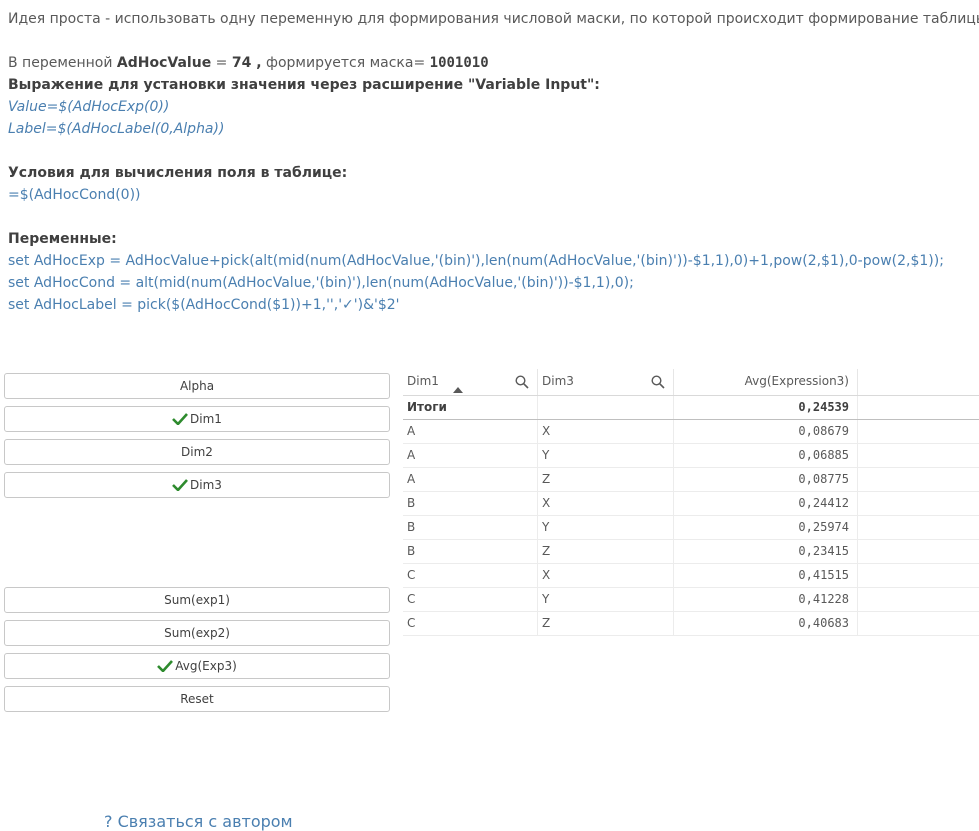 Image resolution: width=979 pixels, height=831 pixels. I want to click on table-row: C Y 0,41228, so click(691, 600).